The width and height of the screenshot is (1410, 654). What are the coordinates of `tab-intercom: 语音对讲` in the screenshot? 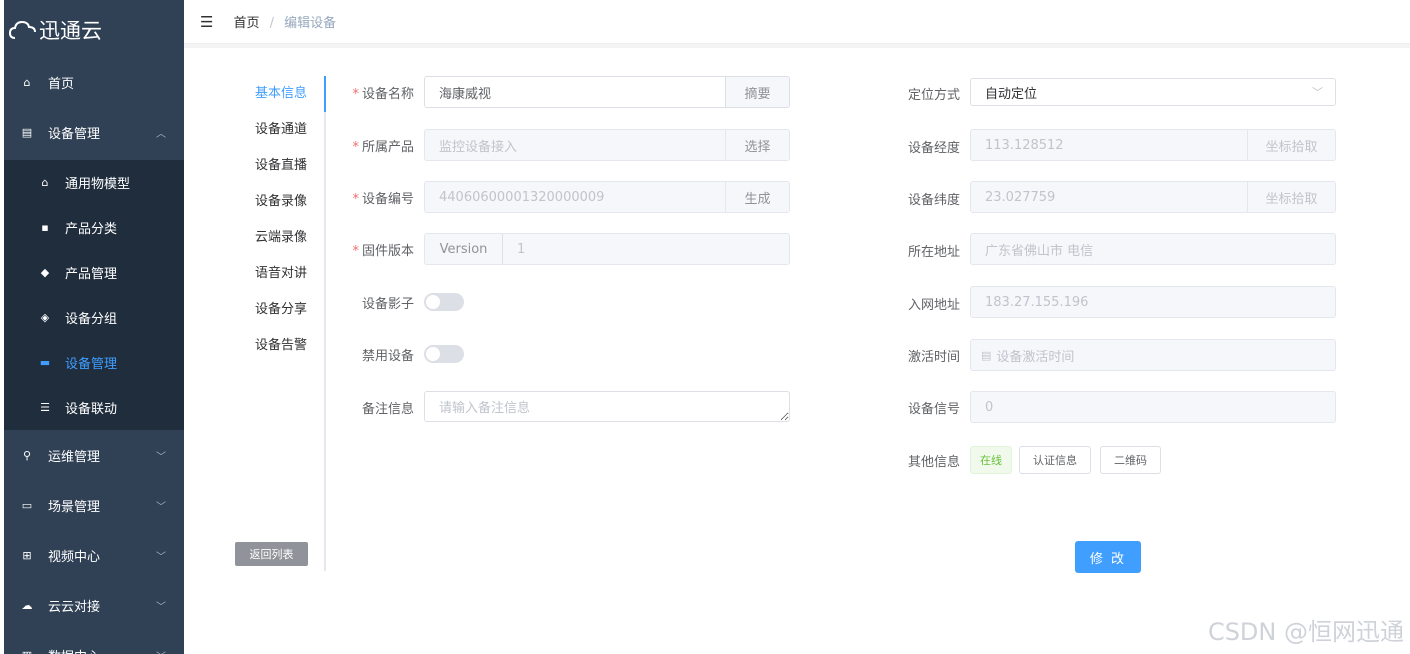 It's located at (277, 274).